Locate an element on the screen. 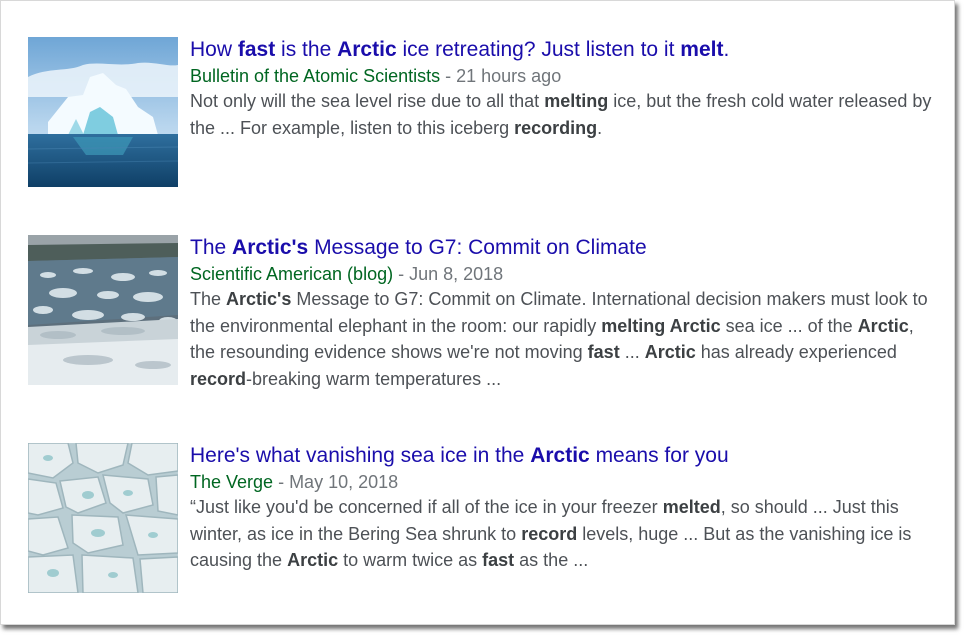 The image size is (965, 635). ice-floes-image is located at coordinates (103, 518).